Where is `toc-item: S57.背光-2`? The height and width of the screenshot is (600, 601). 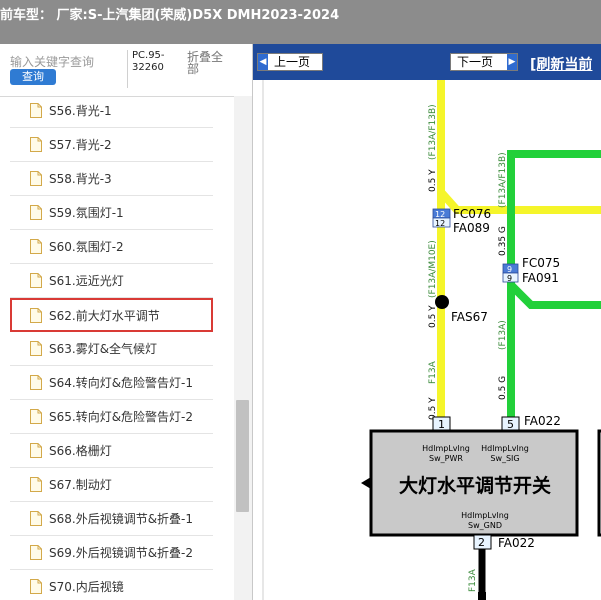
toc-item: S57.背光-2 is located at coordinates (111, 145).